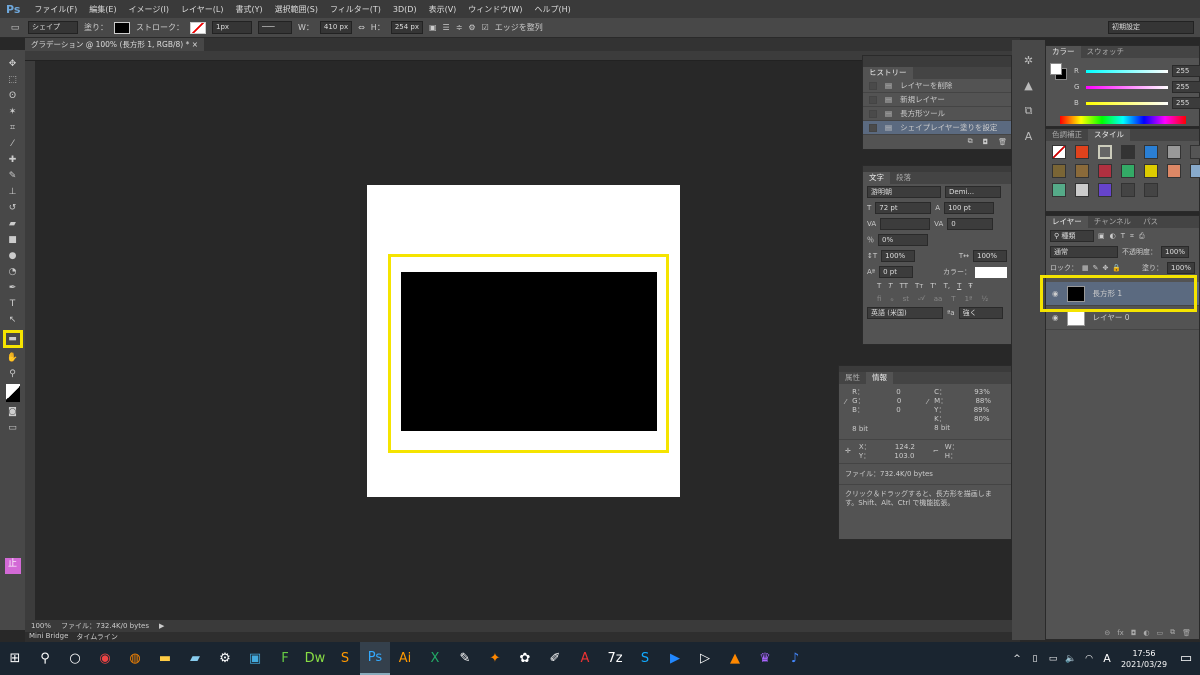 The image size is (1200, 675). I want to click on volume-icon: 🔈, so click(1071, 658).